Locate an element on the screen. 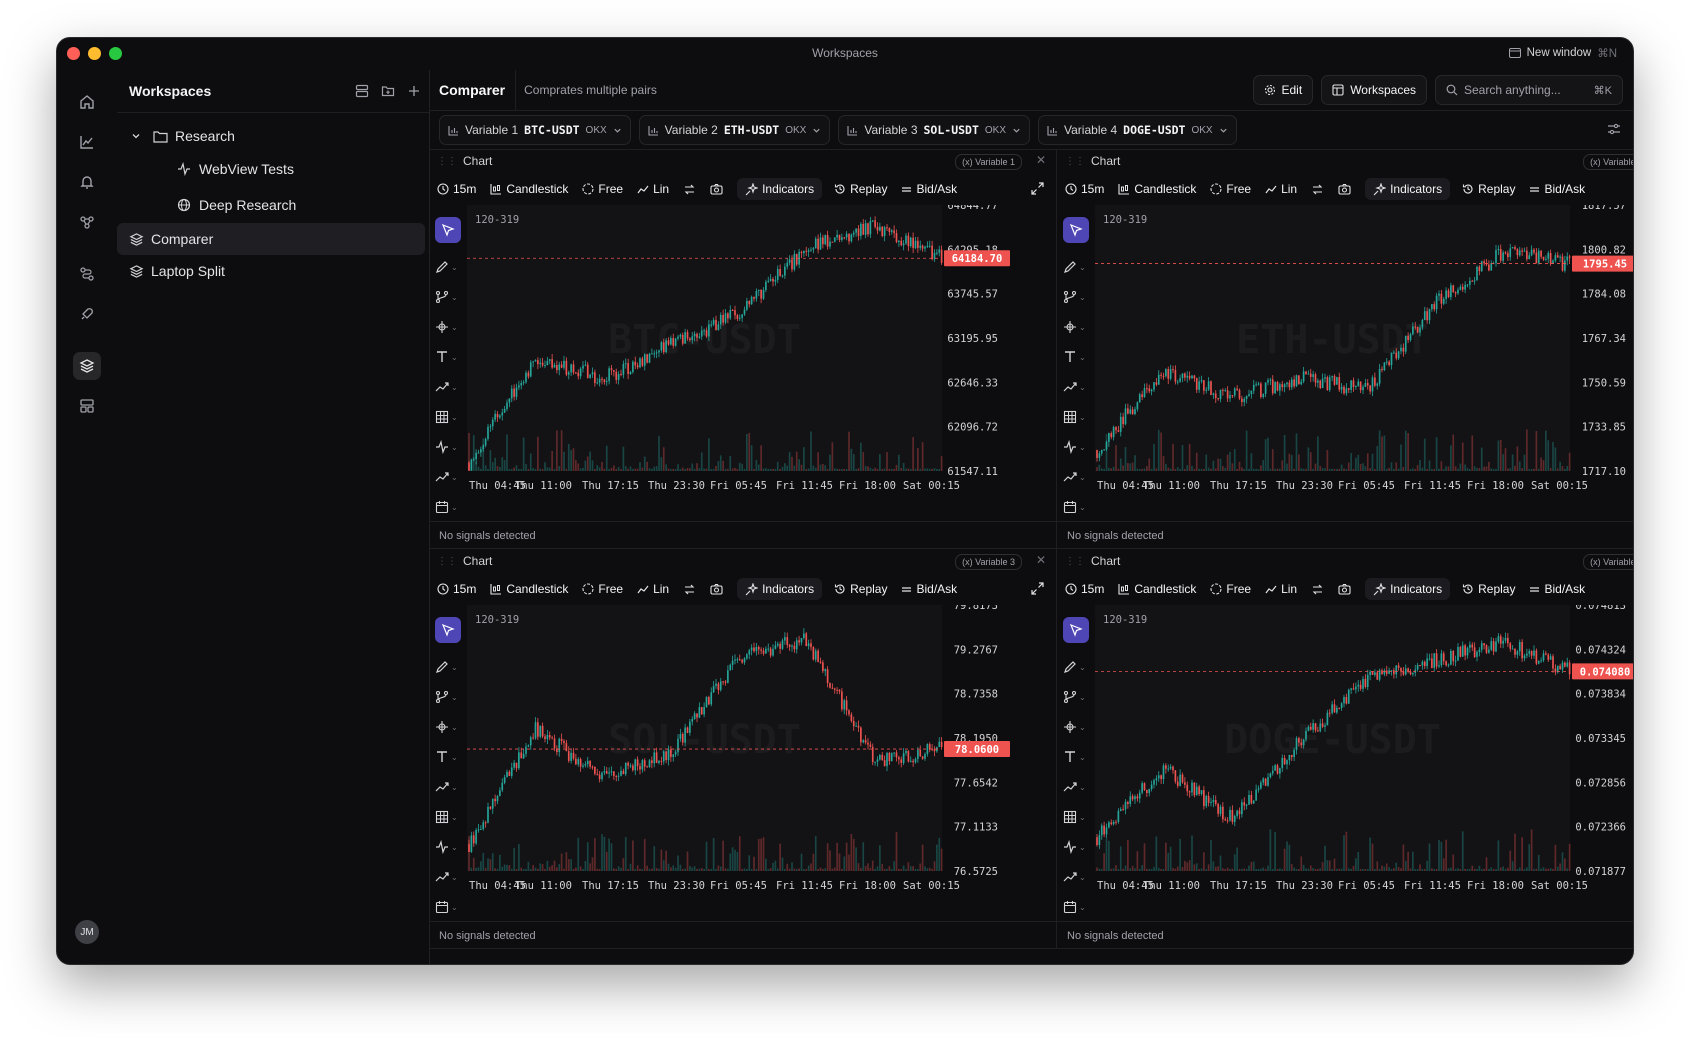  bell-icon is located at coordinates (87, 182).